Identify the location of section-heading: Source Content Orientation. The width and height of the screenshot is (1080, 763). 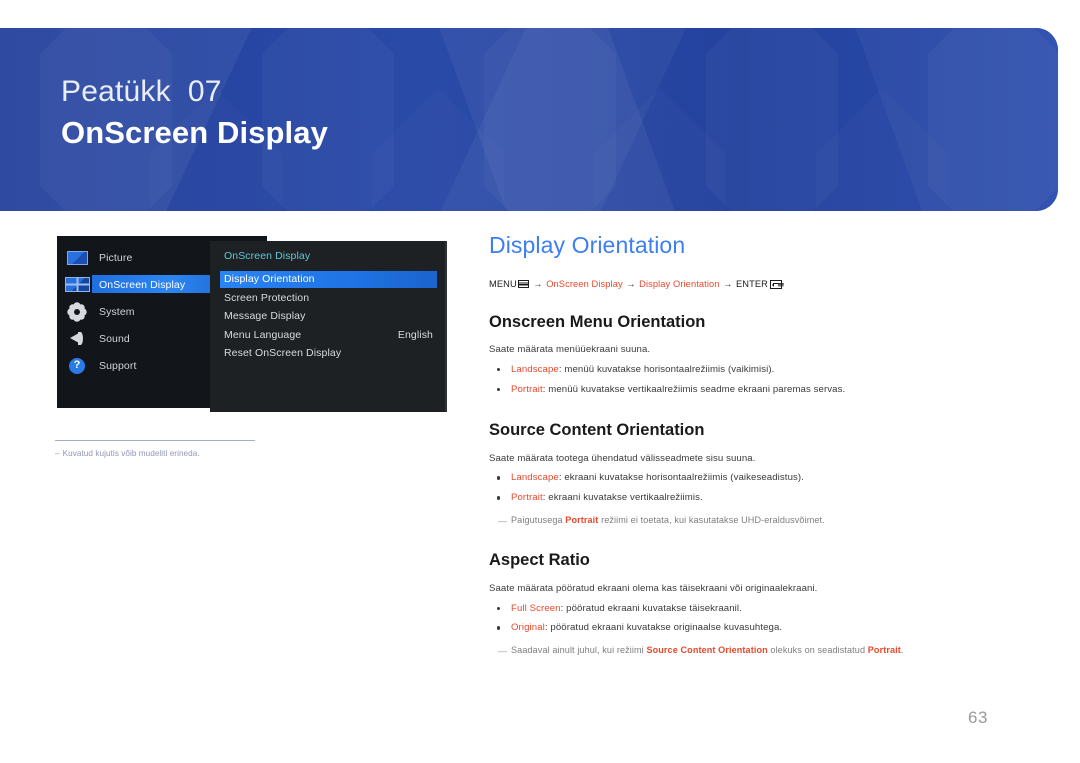
(597, 429).